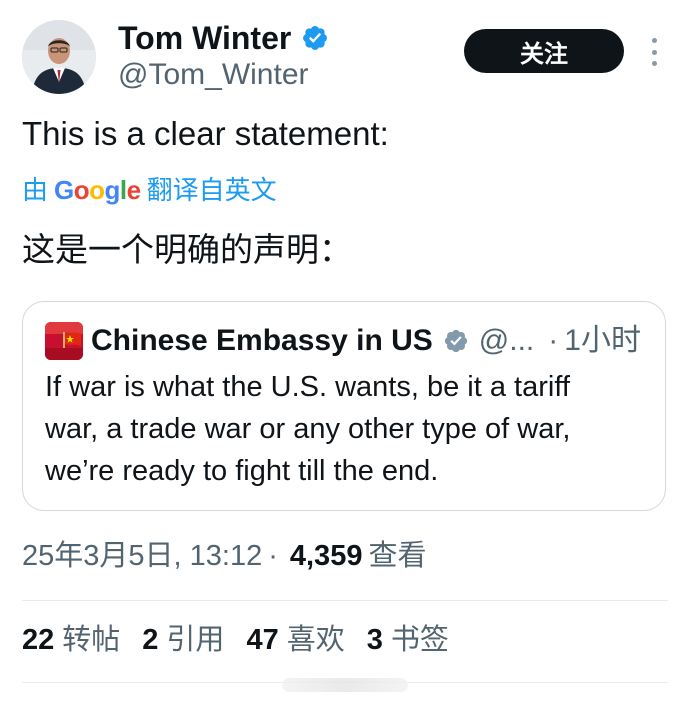  I want to click on gray-verified-badge-icon, so click(455, 341).